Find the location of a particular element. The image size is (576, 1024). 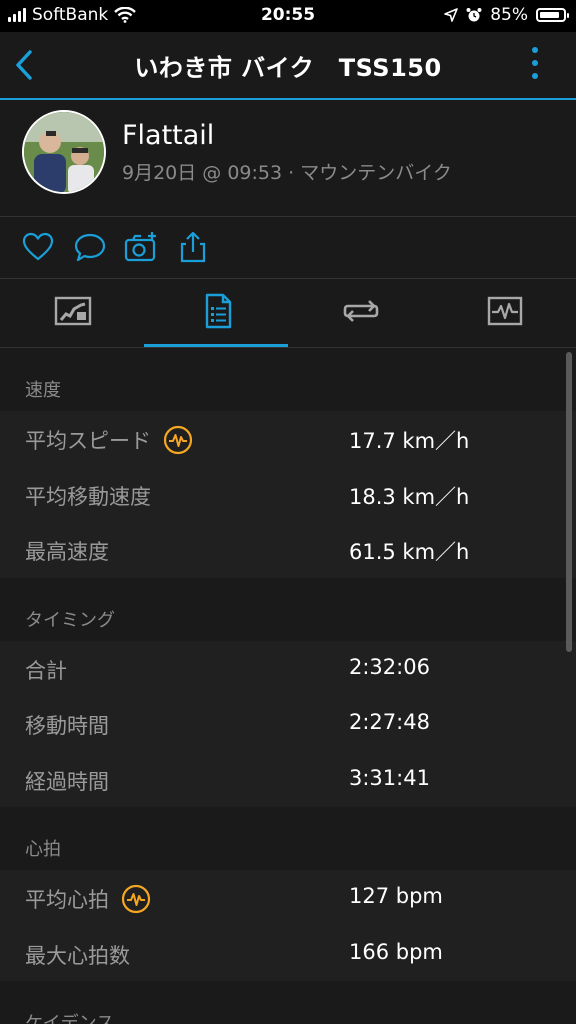

status-bar: SoftBank 20:55 85% is located at coordinates (288, 16).